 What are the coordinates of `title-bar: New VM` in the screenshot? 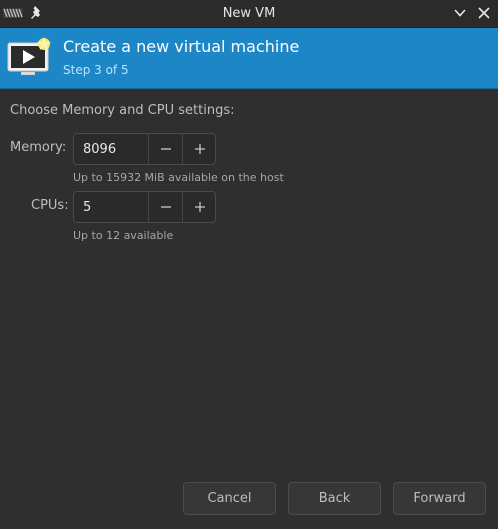 It's located at (249, 14).